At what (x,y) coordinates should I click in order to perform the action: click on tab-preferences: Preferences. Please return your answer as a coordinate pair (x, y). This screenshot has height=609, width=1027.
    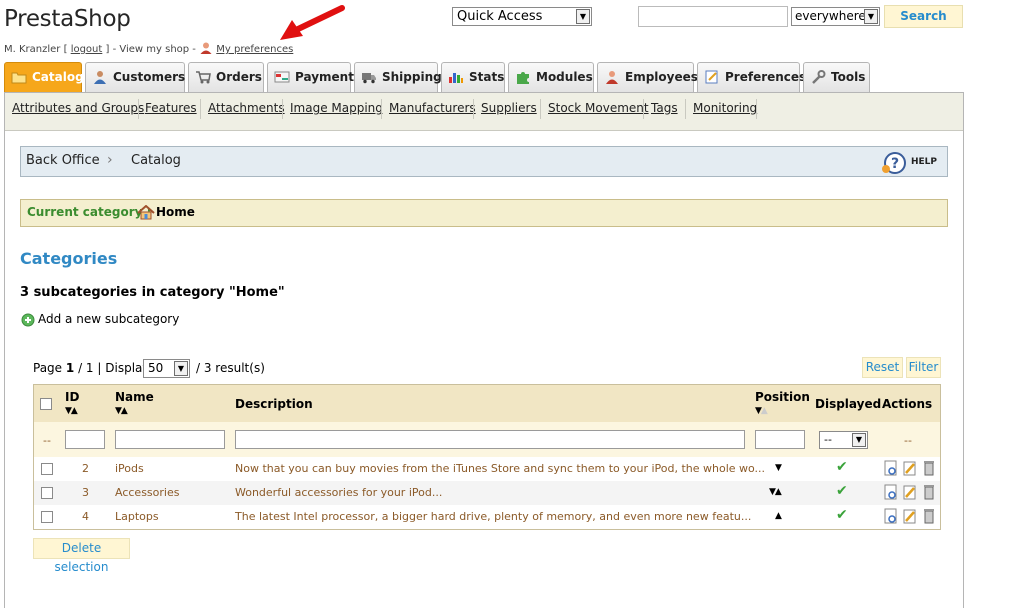
    Looking at the image, I should click on (751, 77).